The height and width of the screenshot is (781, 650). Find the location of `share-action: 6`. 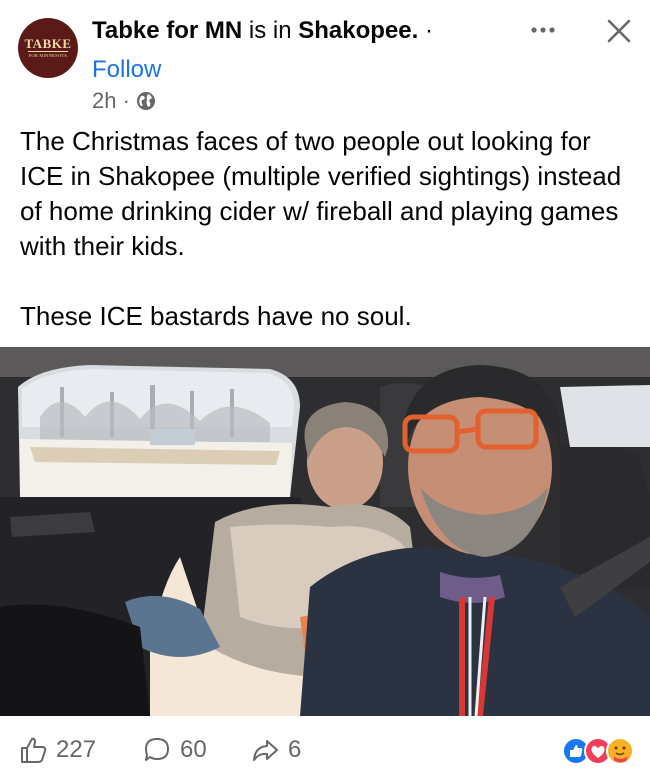

share-action: 6 is located at coordinates (275, 750).